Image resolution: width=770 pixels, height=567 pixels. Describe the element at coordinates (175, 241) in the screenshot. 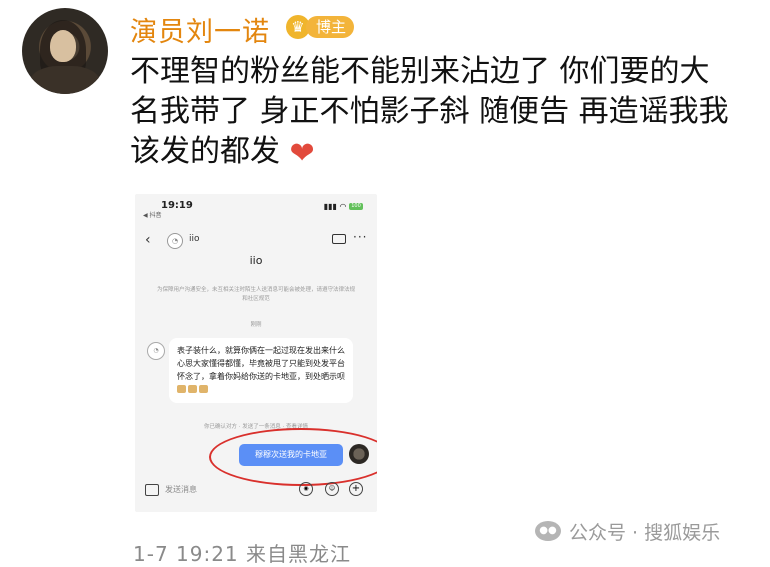

I see `chat-avatar-icon: ◔` at that location.